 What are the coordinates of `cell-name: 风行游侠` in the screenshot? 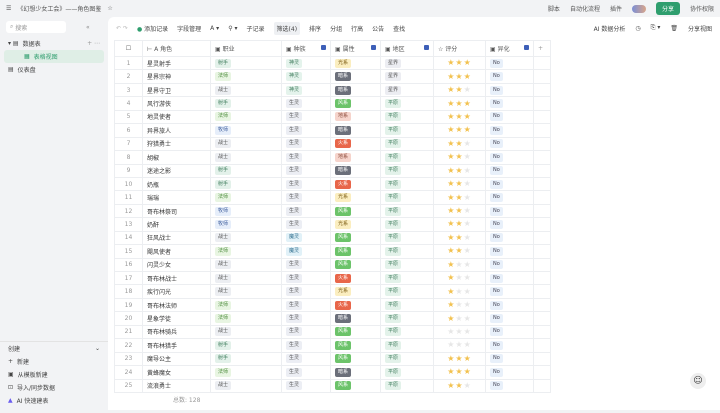 It's located at (176, 103).